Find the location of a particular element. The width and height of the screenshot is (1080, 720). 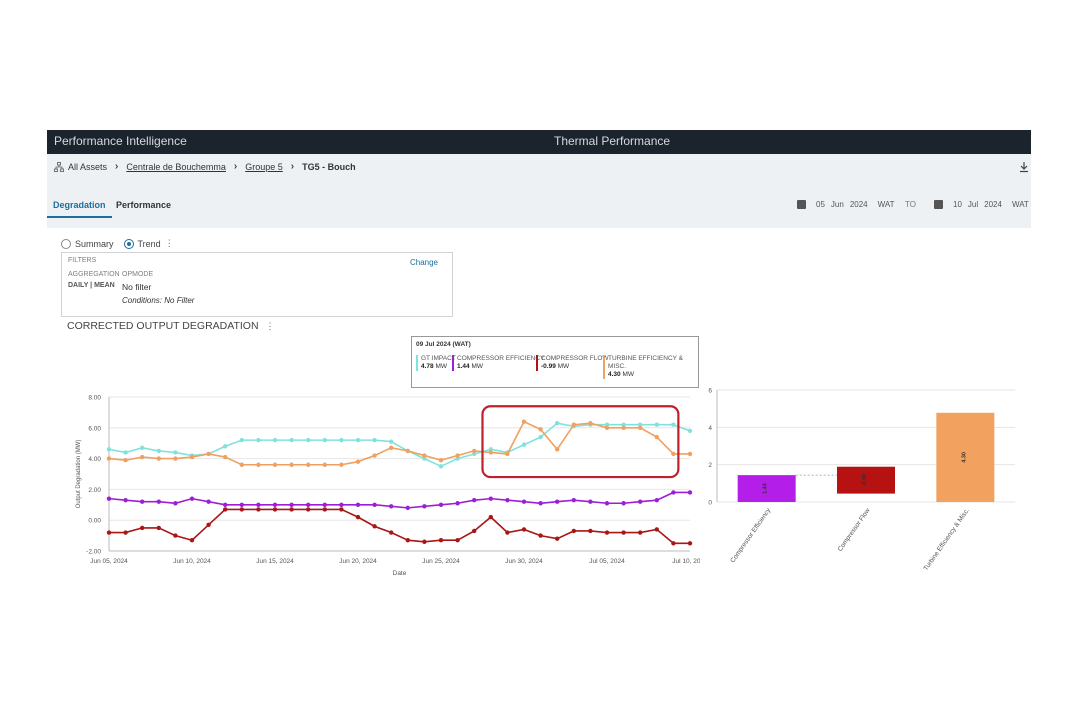

y-tick-label: 0.00 is located at coordinates (94, 521).